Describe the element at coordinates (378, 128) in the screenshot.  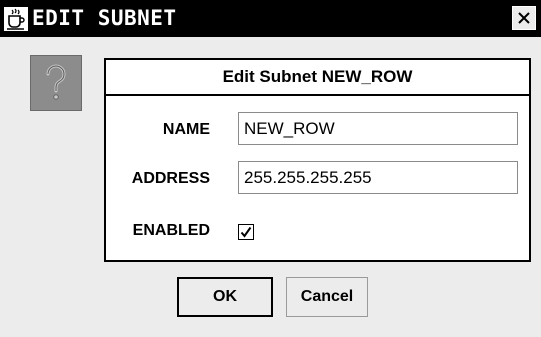
I see `name-field` at that location.